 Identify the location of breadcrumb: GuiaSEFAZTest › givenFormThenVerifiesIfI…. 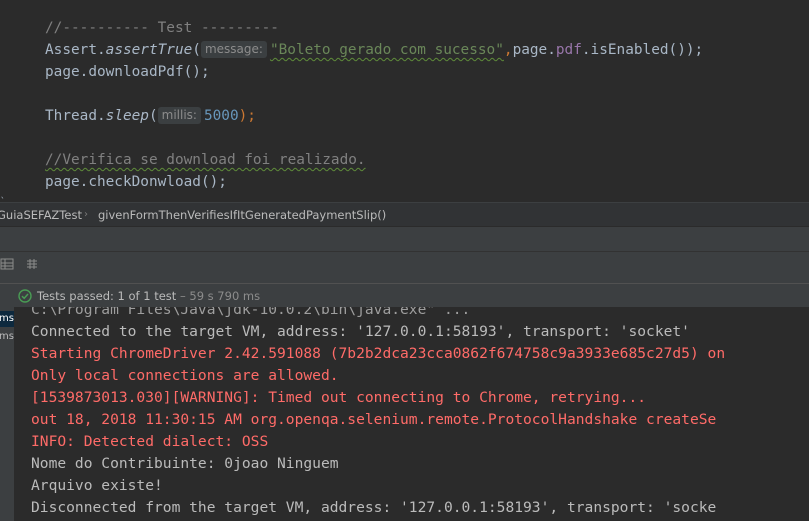
(404, 214).